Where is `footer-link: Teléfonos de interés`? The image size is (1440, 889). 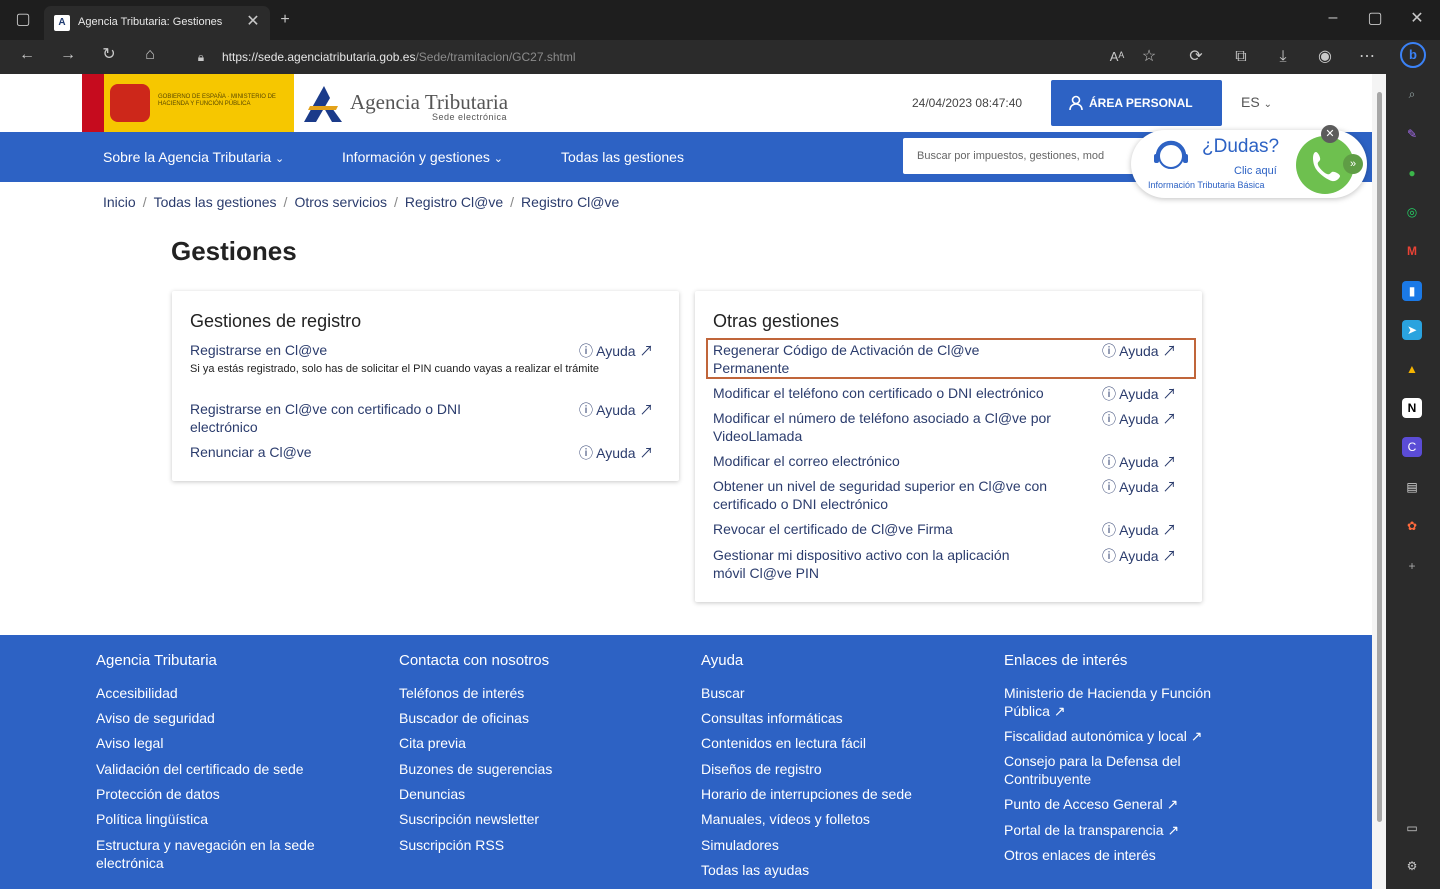
footer-link: Teléfonos de interés is located at coordinates (461, 693).